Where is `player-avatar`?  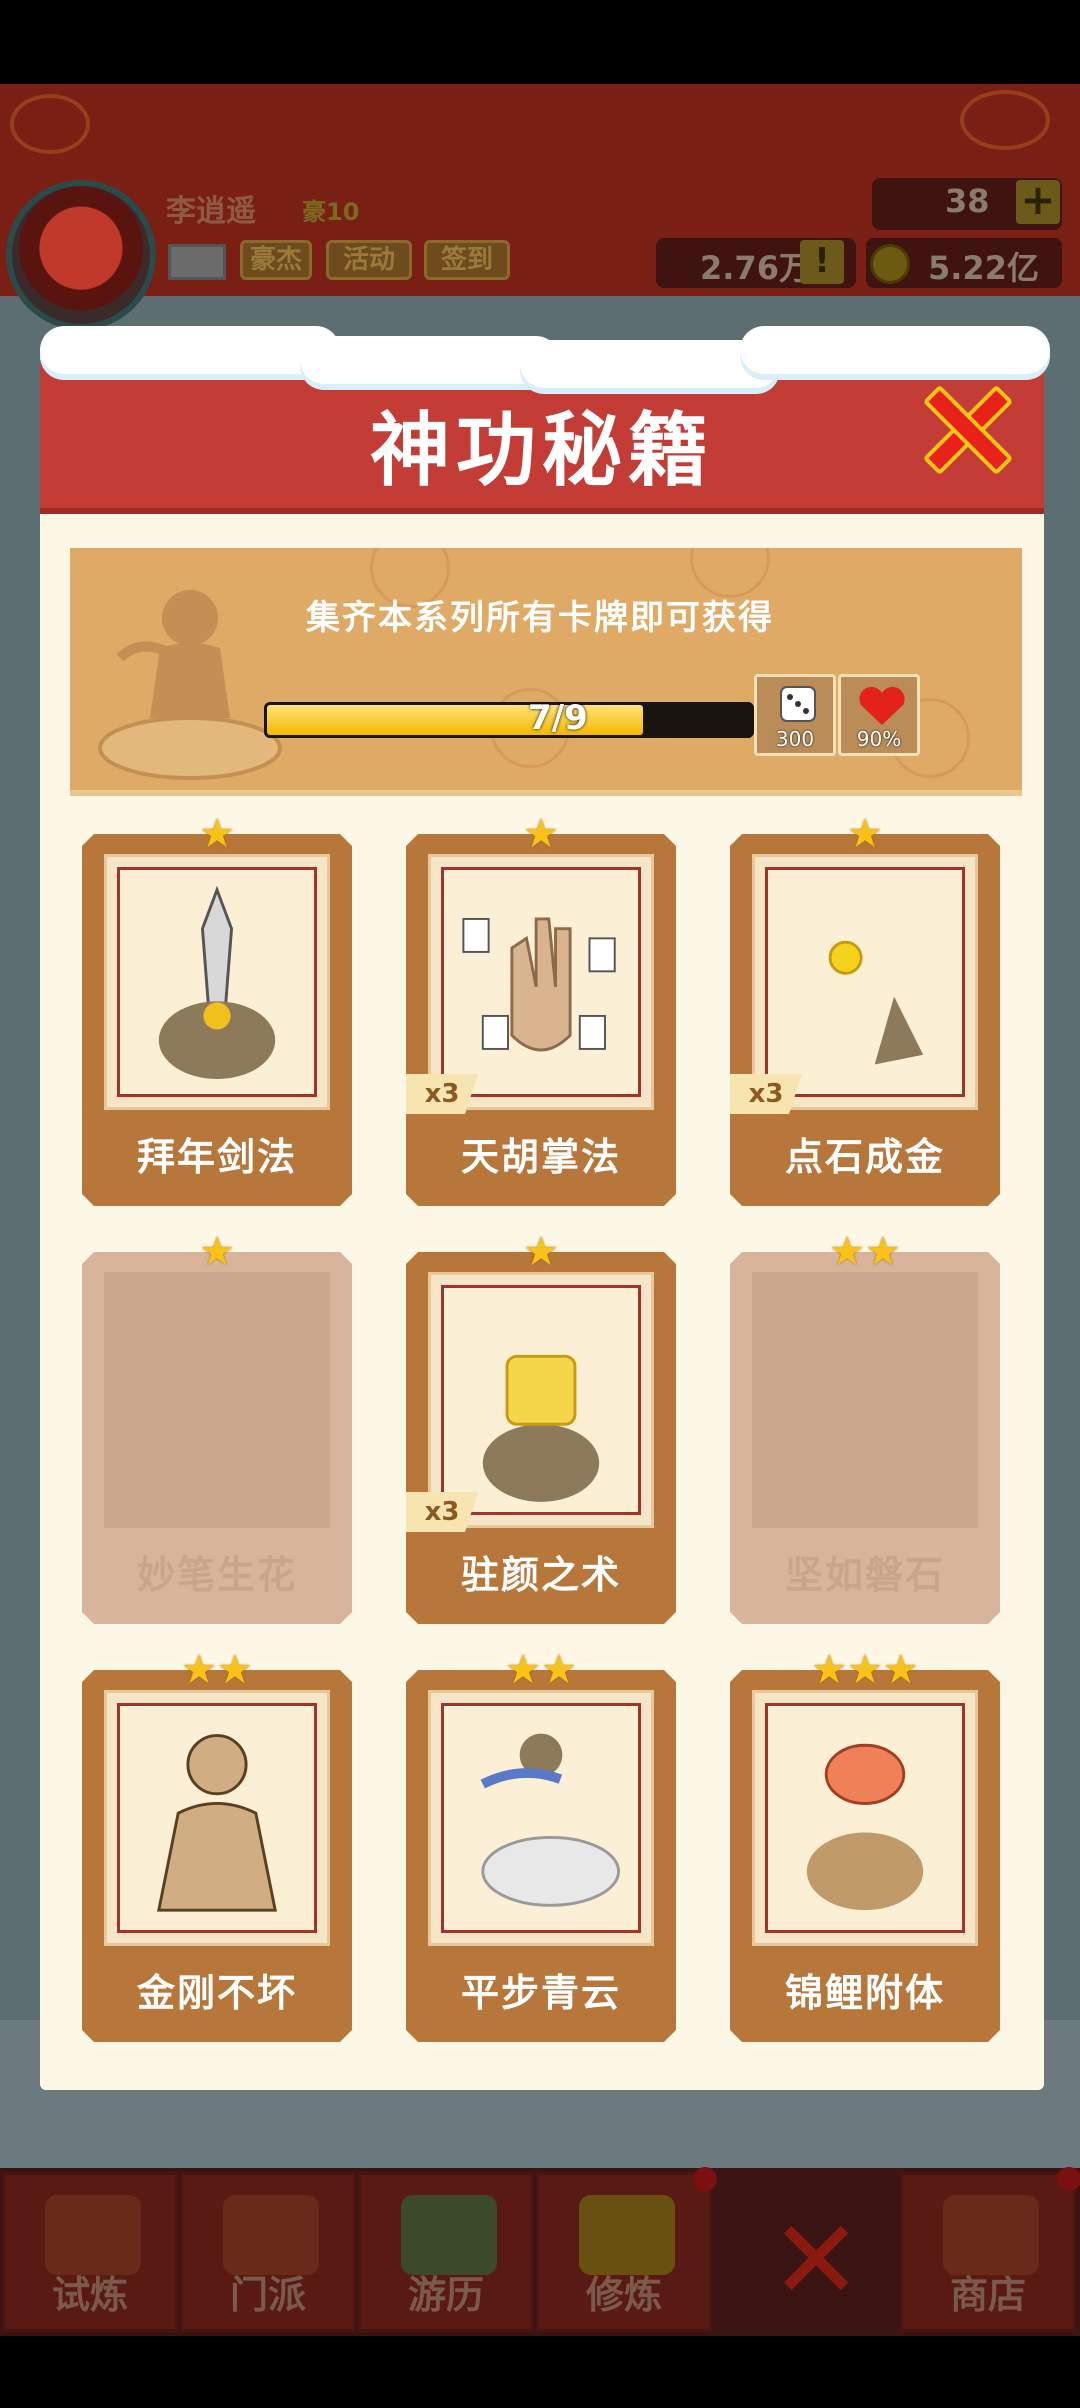
player-avatar is located at coordinates (81, 255).